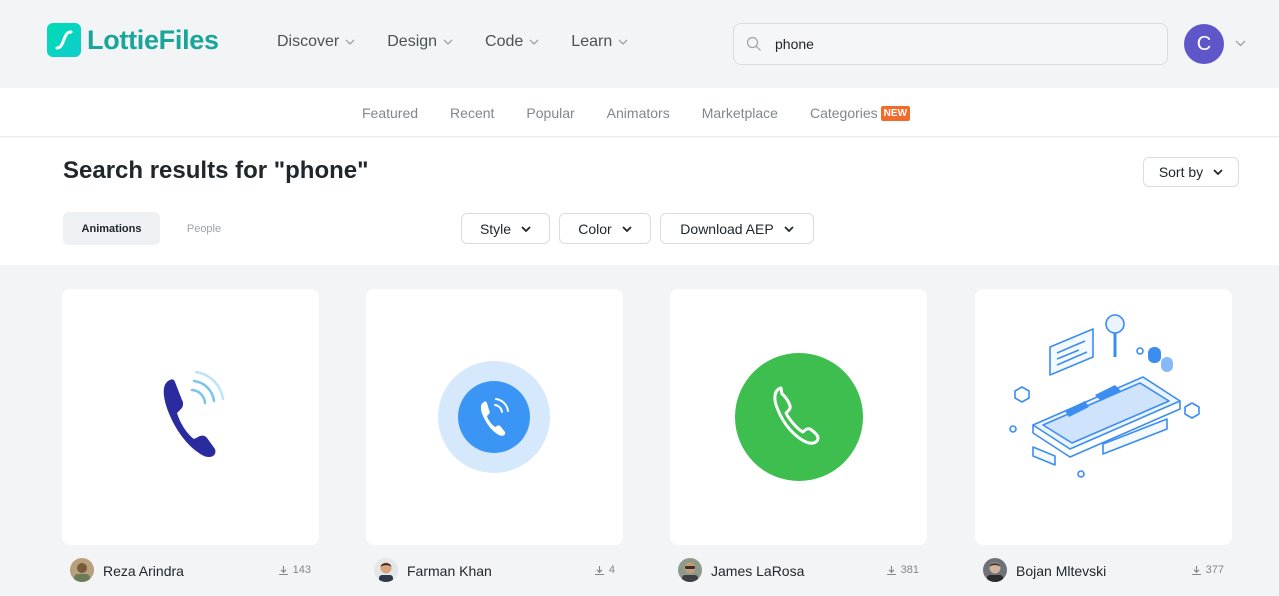 This screenshot has height=596, width=1279. Describe the element at coordinates (1104, 396) in the screenshot. I see `isometric-phone-repair-icon` at that location.